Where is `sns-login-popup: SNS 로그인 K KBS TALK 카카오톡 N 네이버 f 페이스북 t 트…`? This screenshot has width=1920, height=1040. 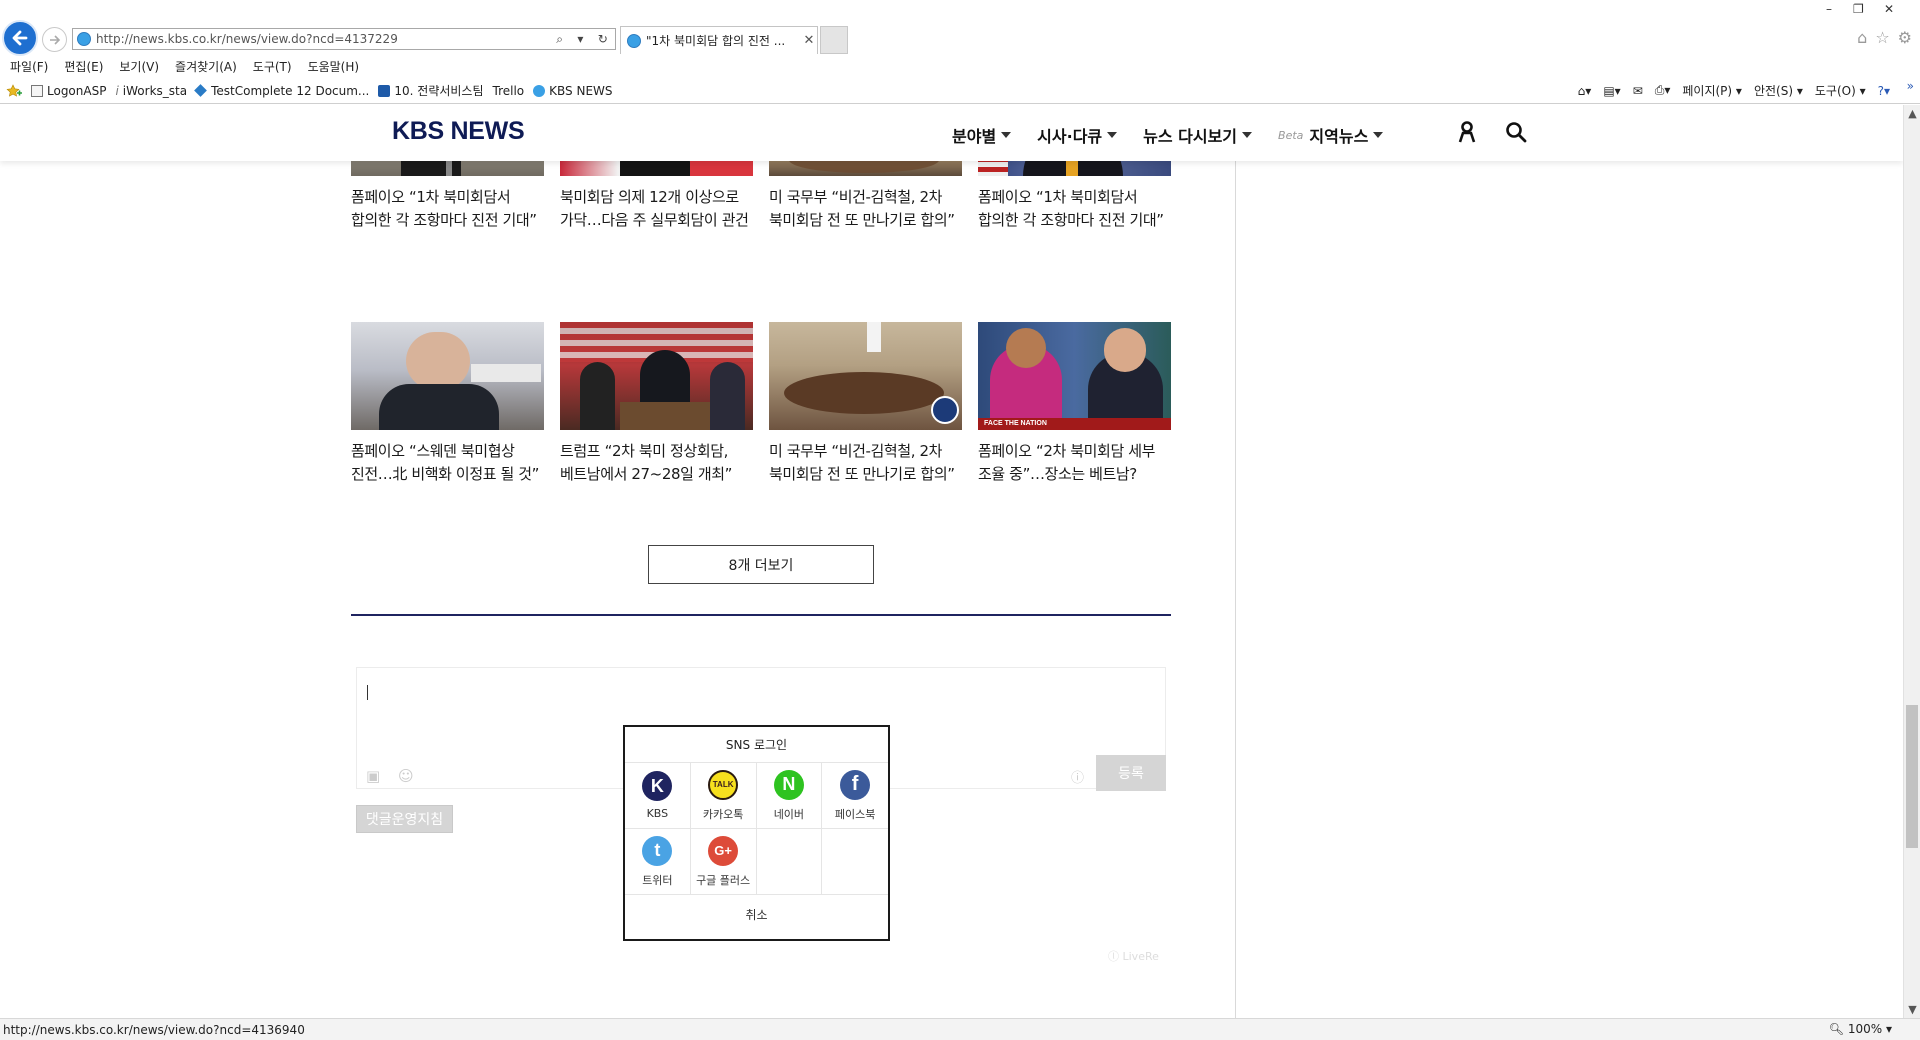 sns-login-popup: SNS 로그인 K KBS TALK 카카오톡 N 네이버 f 페이스북 t 트… is located at coordinates (756, 833).